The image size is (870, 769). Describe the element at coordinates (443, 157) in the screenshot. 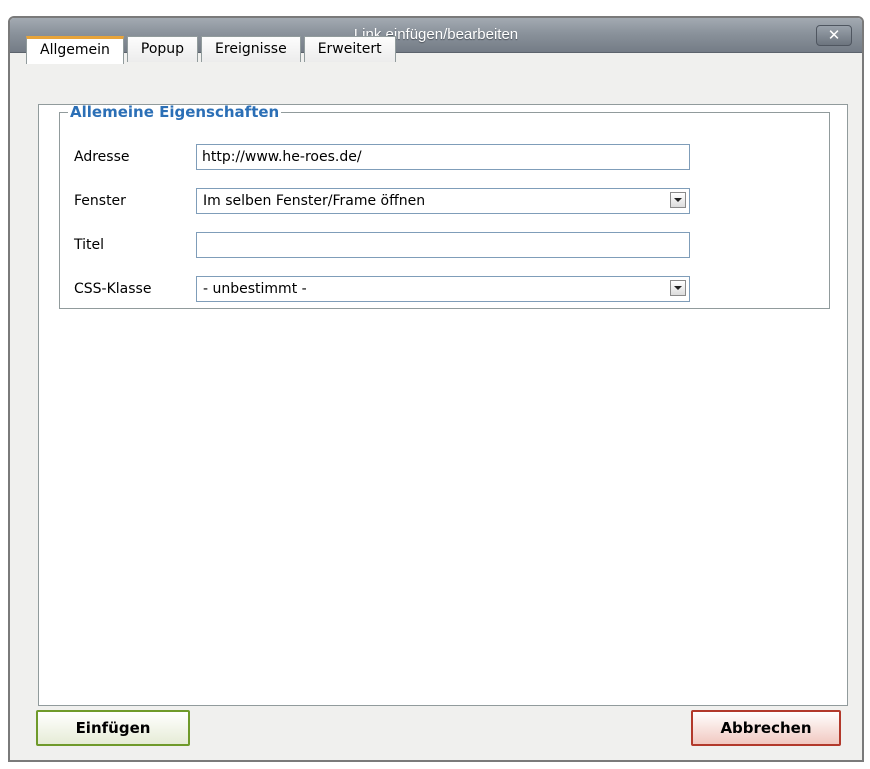

I see `address-input` at that location.